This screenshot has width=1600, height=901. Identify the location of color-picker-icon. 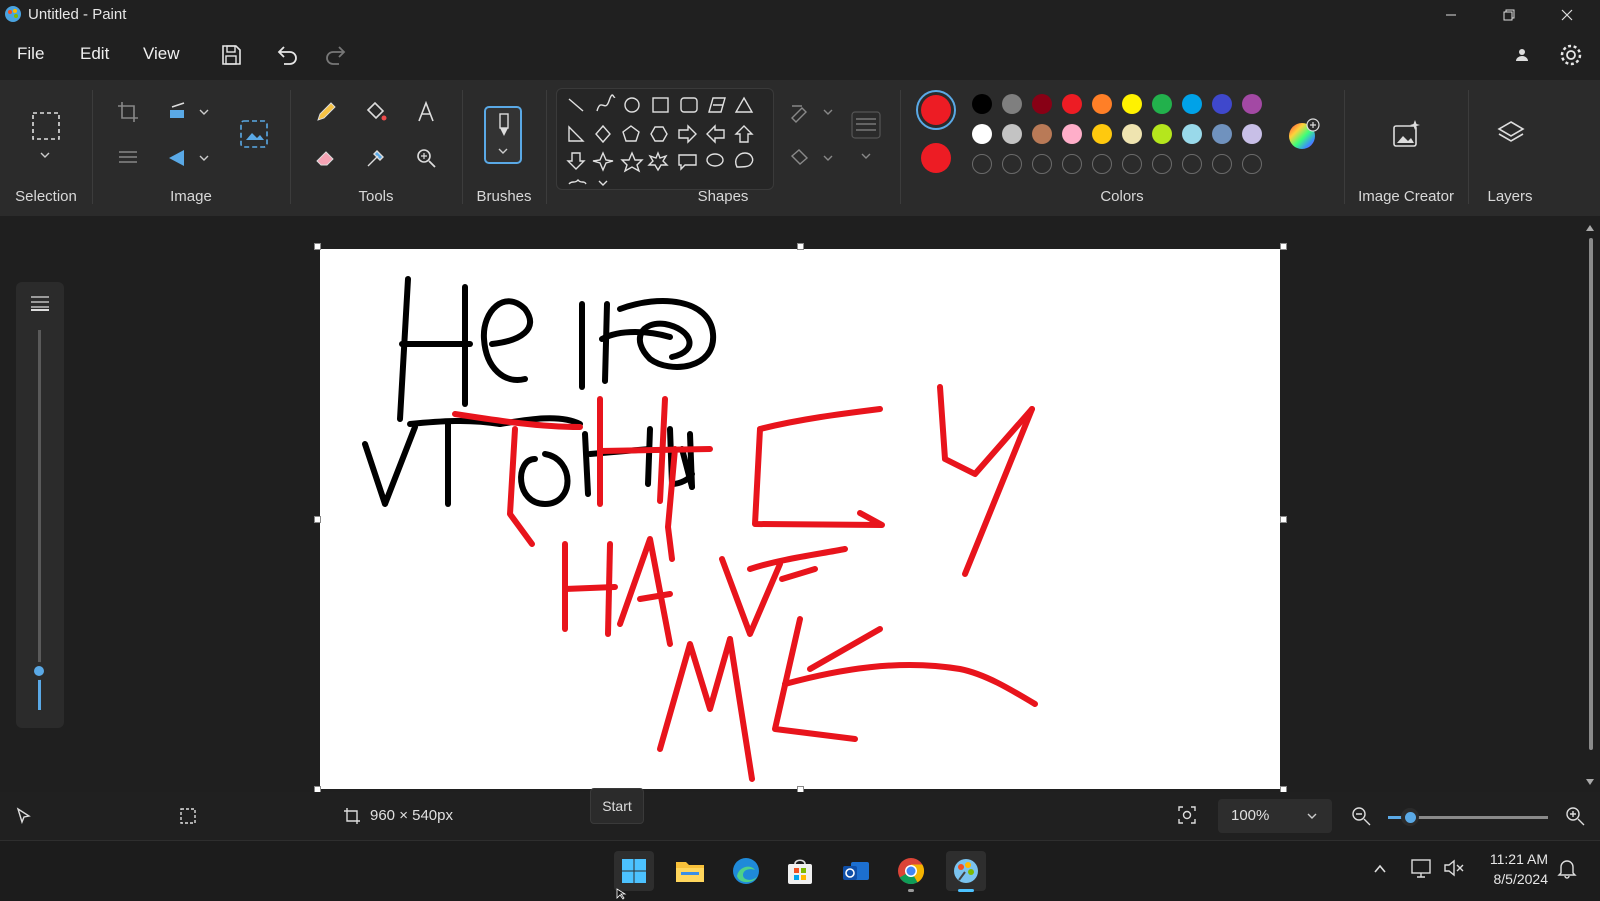
(376, 158).